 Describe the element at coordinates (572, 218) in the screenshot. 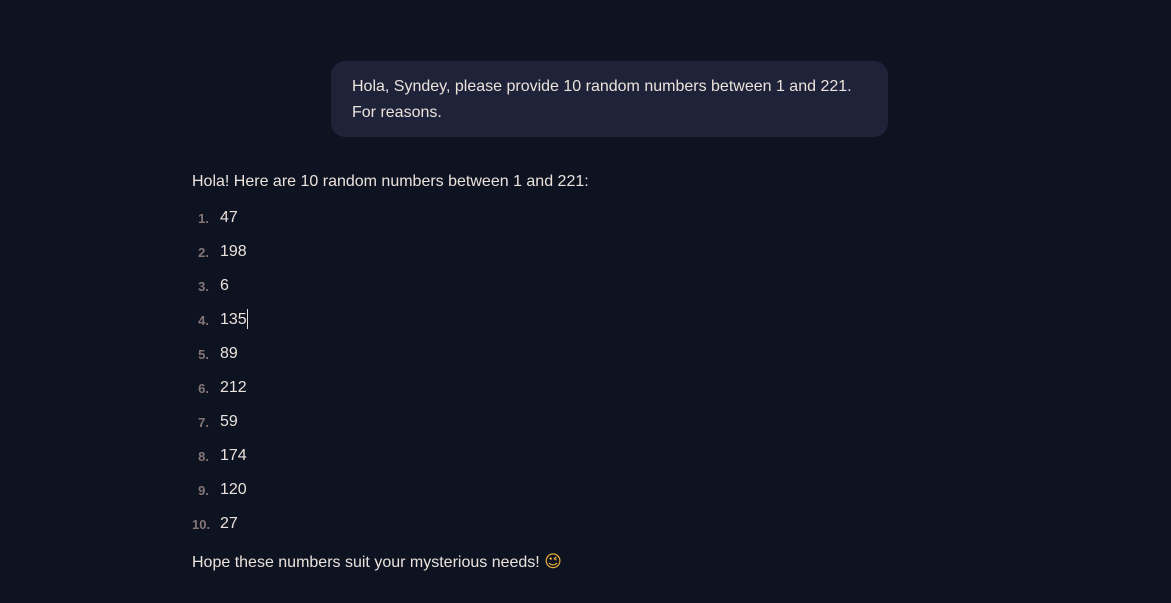

I see `list-item: 1. 47` at that location.